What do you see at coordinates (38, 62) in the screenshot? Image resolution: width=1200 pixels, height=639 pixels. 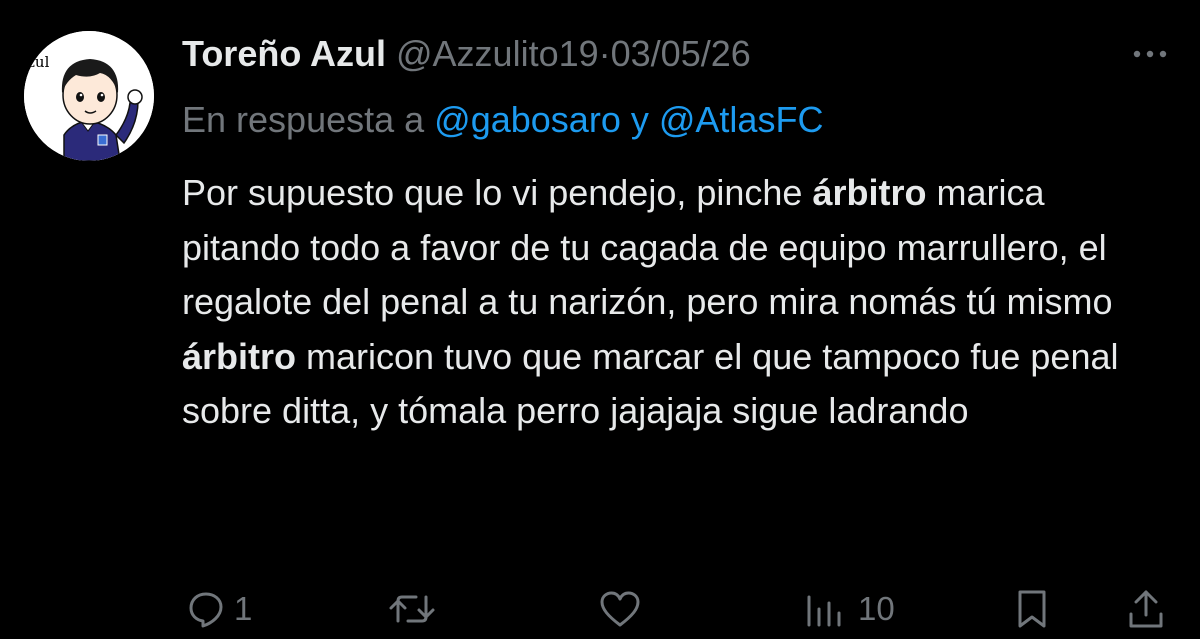 I see `avatar-logo-text: zul` at bounding box center [38, 62].